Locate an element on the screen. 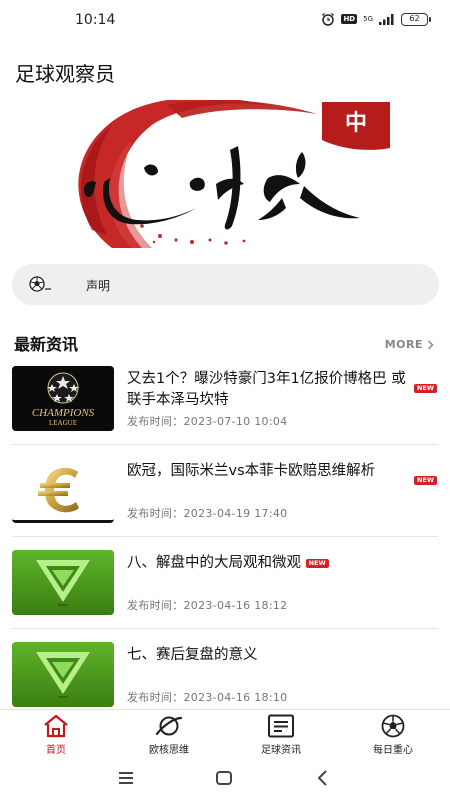 The image size is (450, 800). news-date: 发布时间：2023-04-16 18:10 is located at coordinates (207, 697).